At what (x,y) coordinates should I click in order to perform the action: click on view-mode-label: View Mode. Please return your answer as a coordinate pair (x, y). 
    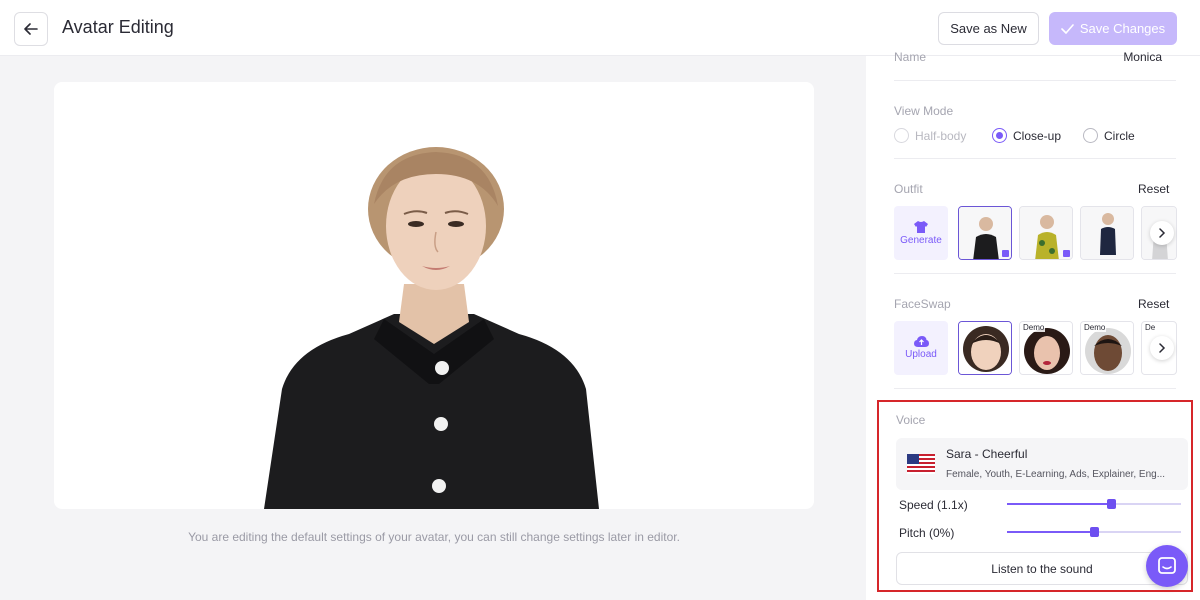
    Looking at the image, I should click on (924, 111).